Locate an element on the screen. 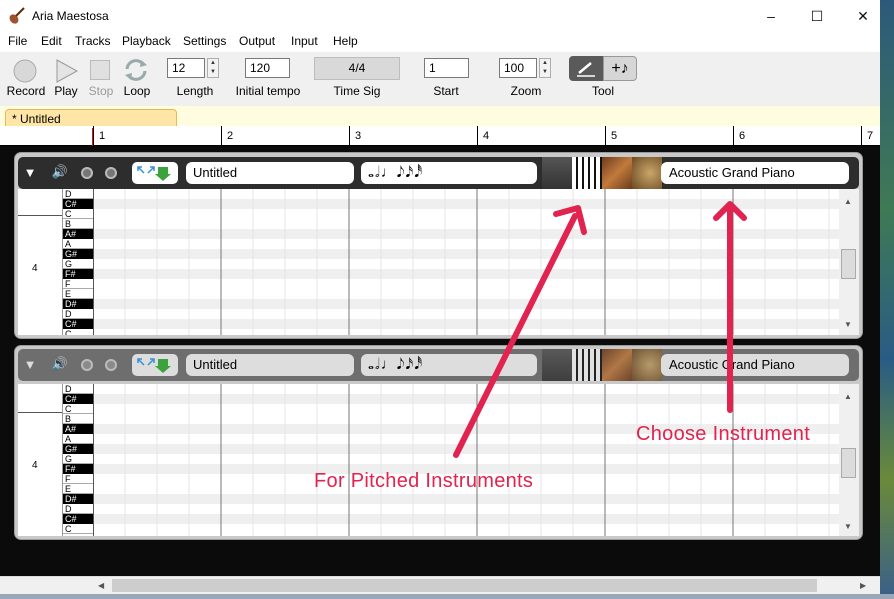 This screenshot has width=894, height=599. annotation-arrows is located at coordinates (600, 329).